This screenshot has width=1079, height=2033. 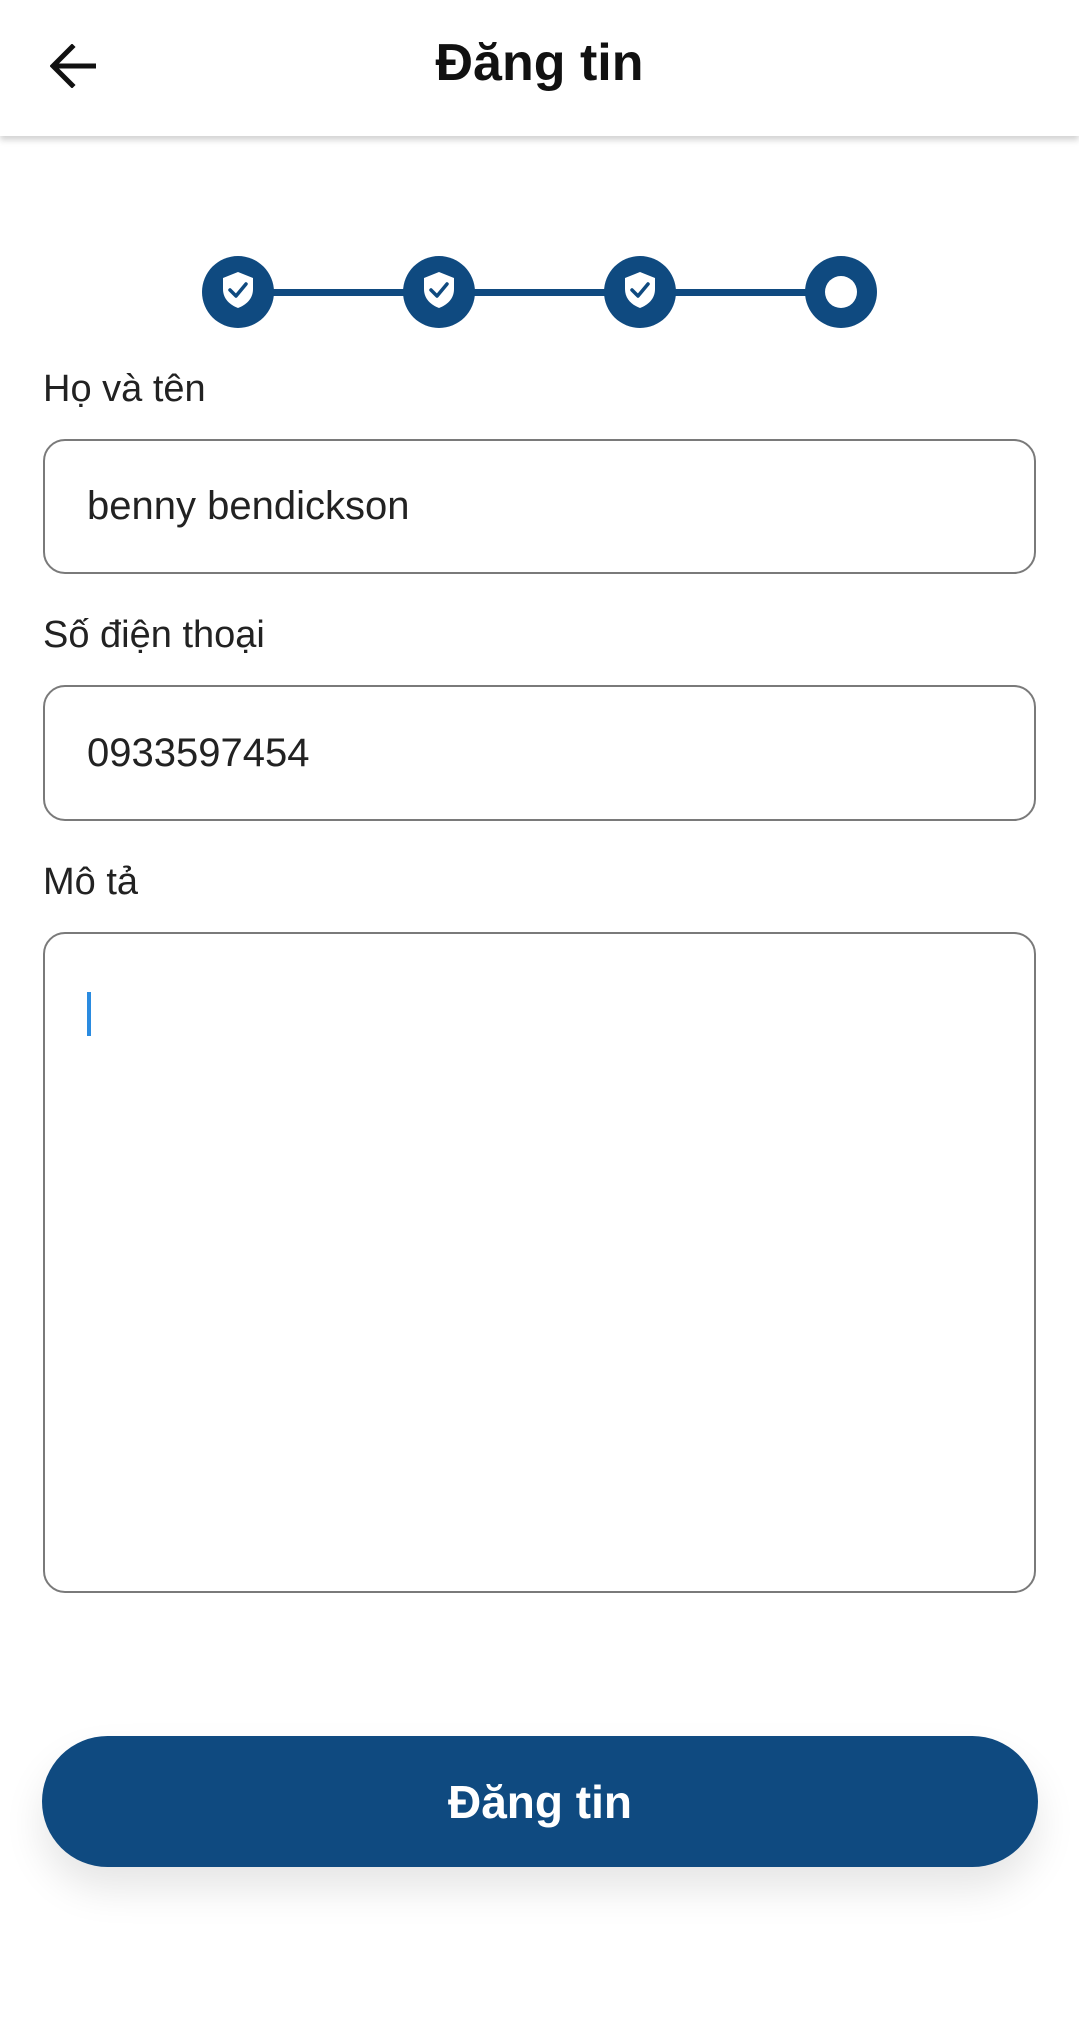 I want to click on step-4-current, so click(x=841, y=292).